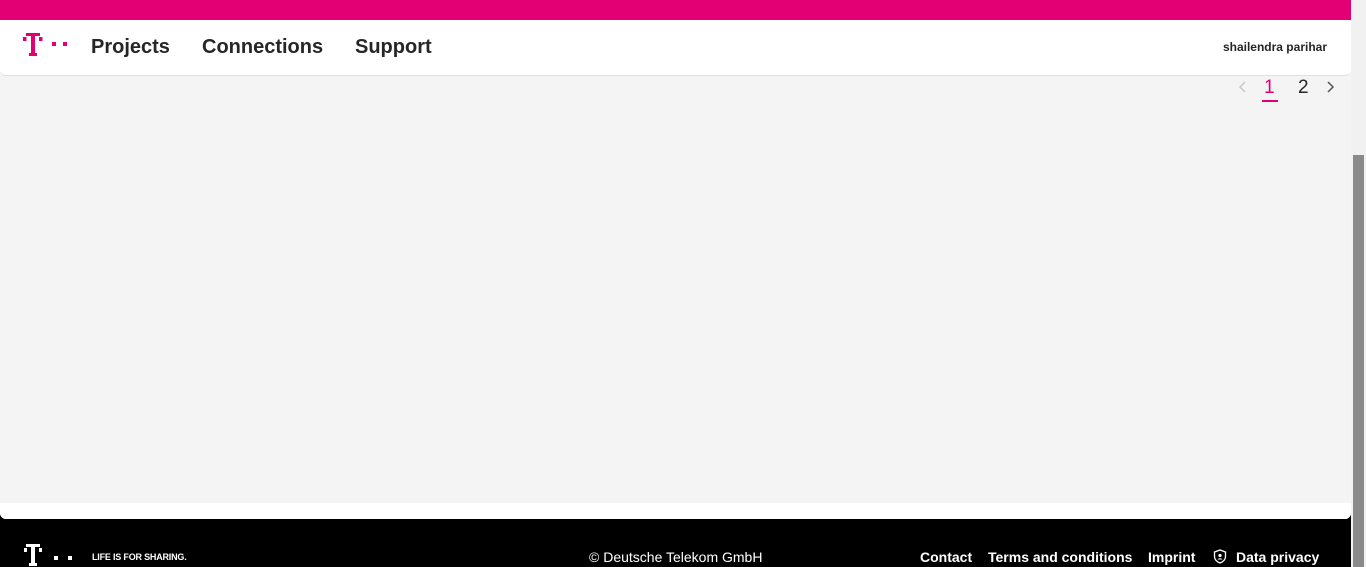 This screenshot has width=1366, height=567. What do you see at coordinates (393, 47) in the screenshot?
I see `nav-support: Support` at bounding box center [393, 47].